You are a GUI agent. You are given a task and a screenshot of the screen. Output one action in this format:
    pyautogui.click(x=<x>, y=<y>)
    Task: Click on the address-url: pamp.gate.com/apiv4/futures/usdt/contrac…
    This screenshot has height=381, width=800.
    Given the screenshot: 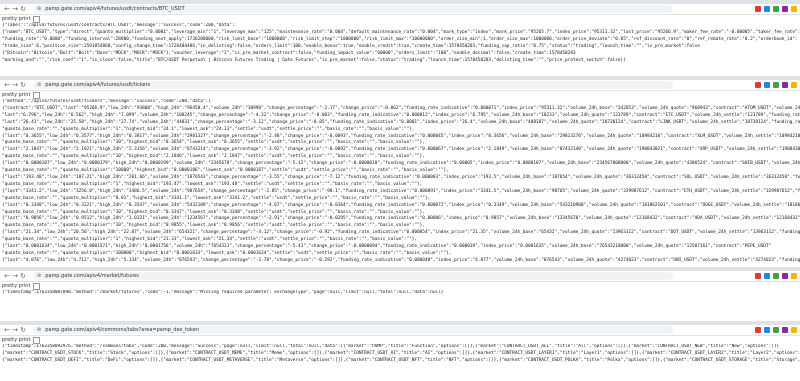 What is the action you would take?
    pyautogui.click(x=115, y=9)
    